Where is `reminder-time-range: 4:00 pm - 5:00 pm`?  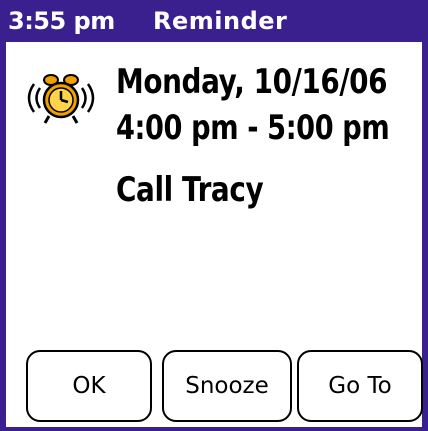 reminder-time-range: 4:00 pm - 5:00 pm is located at coordinates (253, 128).